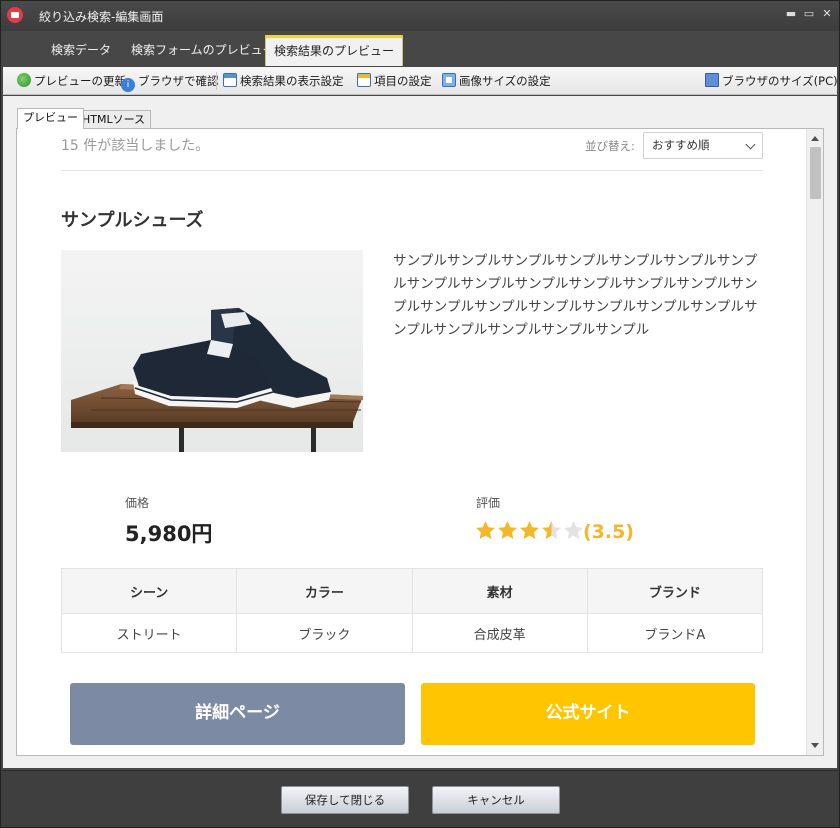 This screenshot has width=840, height=828. I want to click on refresh-preview-button: プレビューの更新, so click(71, 81).